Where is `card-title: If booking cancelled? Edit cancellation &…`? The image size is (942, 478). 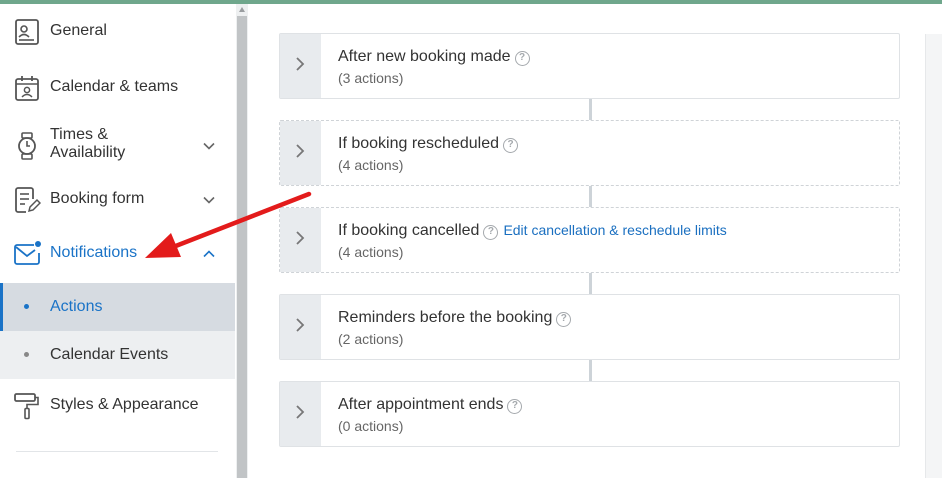
card-title: If booking cancelled? Edit cancellation &… is located at coordinates (532, 231).